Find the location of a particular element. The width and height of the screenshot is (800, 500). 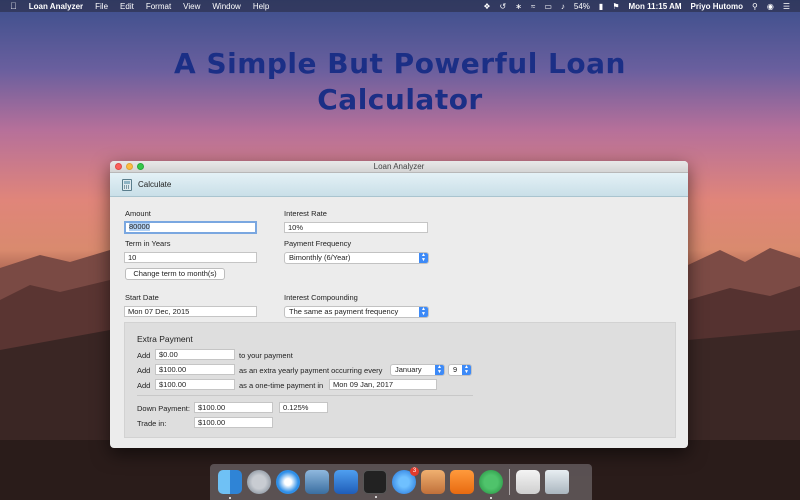

amount-label: Amount is located at coordinates (138, 213).